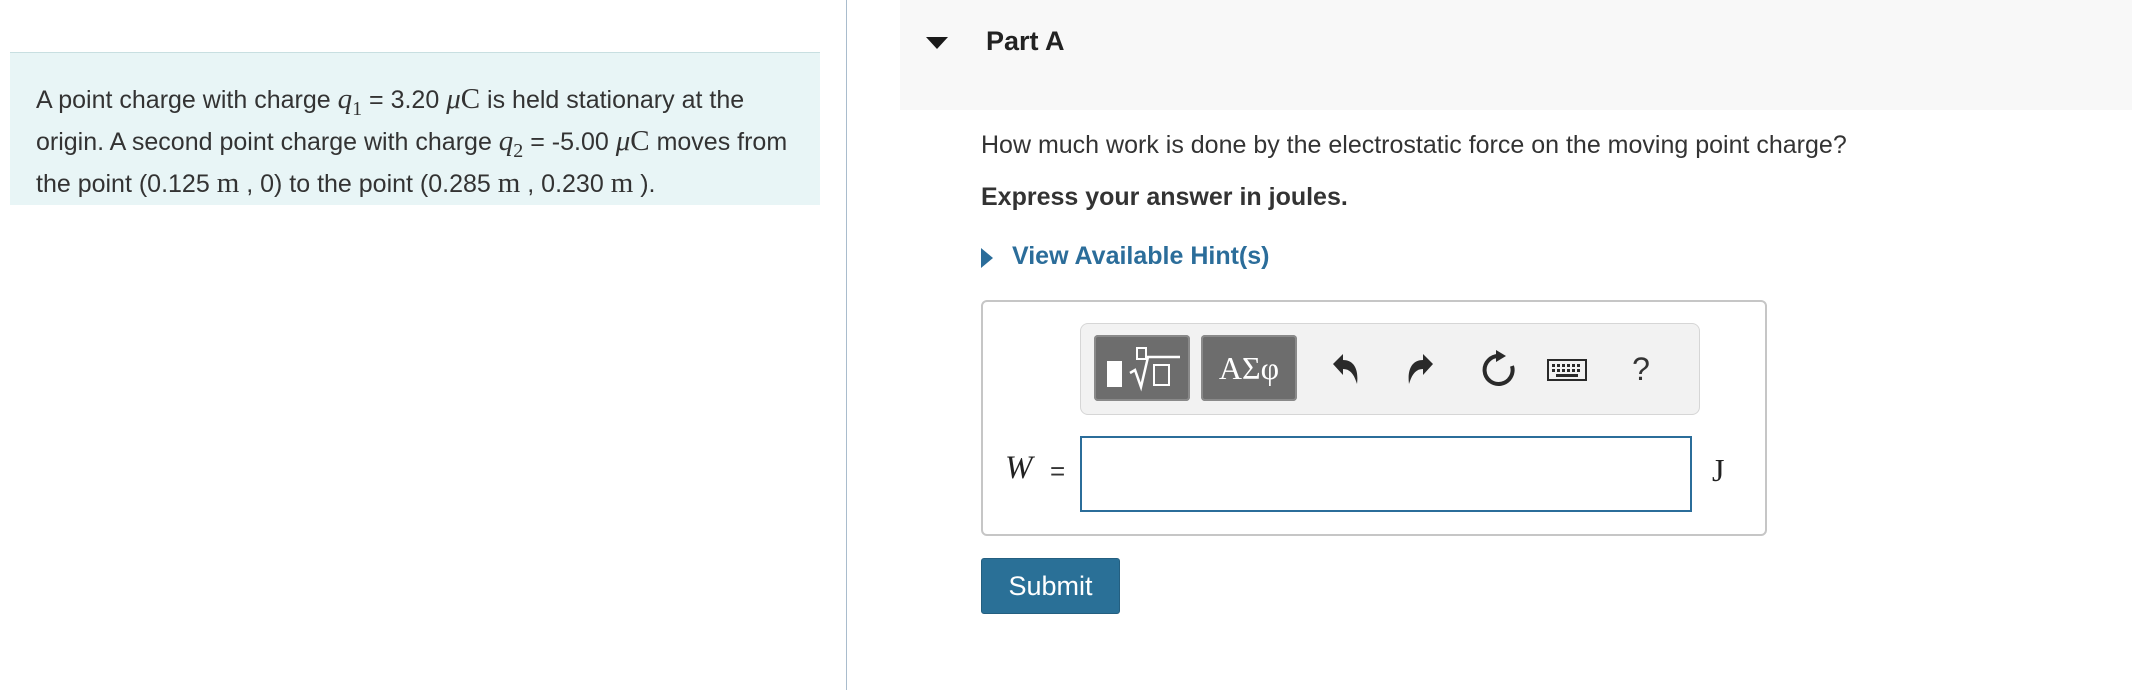 The image size is (2132, 690). I want to click on expand-caret-icon, so click(987, 258).